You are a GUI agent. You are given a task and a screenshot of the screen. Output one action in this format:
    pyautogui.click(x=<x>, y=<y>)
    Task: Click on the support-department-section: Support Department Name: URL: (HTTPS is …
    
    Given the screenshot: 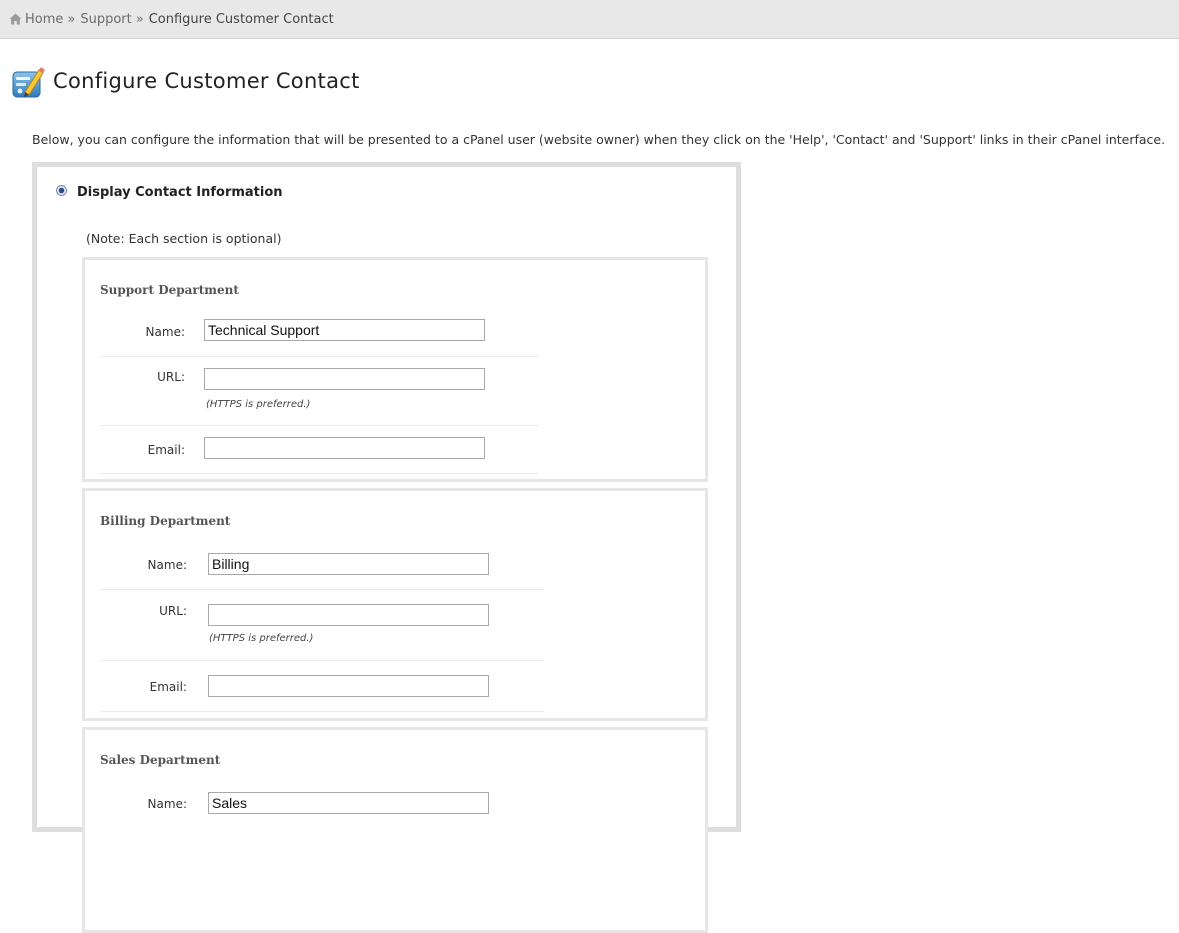 What is the action you would take?
    pyautogui.click(x=395, y=369)
    